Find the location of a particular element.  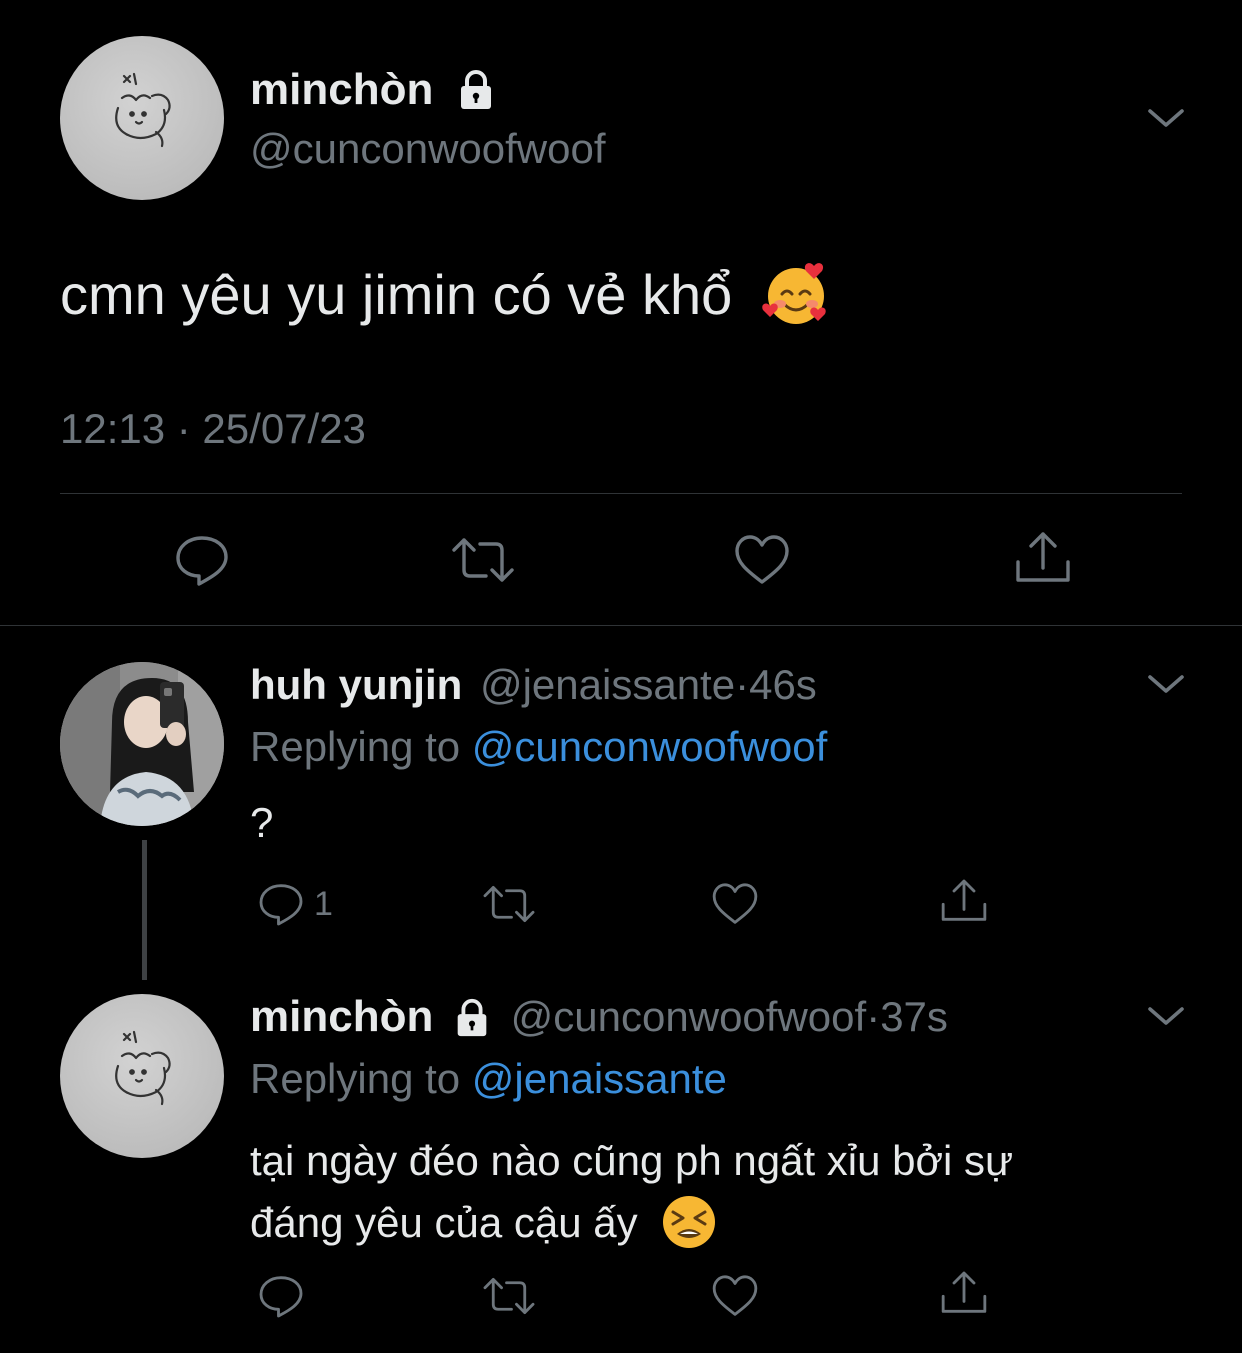

replying-to-link: @cunconwoofwoof is located at coordinates (650, 746).